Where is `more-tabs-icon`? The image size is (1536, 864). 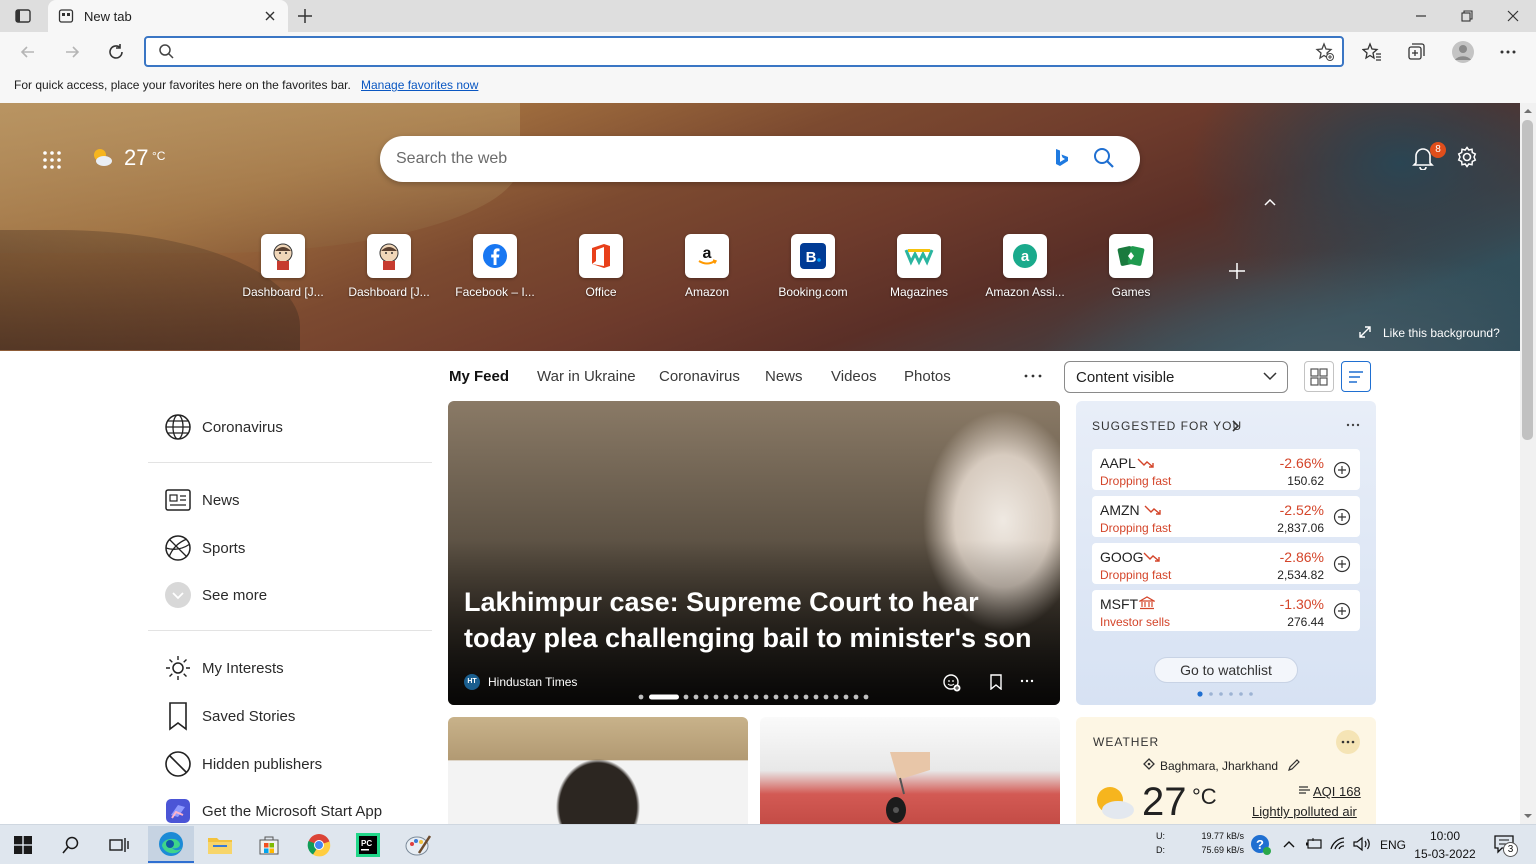
more-tabs-icon is located at coordinates (1033, 376).